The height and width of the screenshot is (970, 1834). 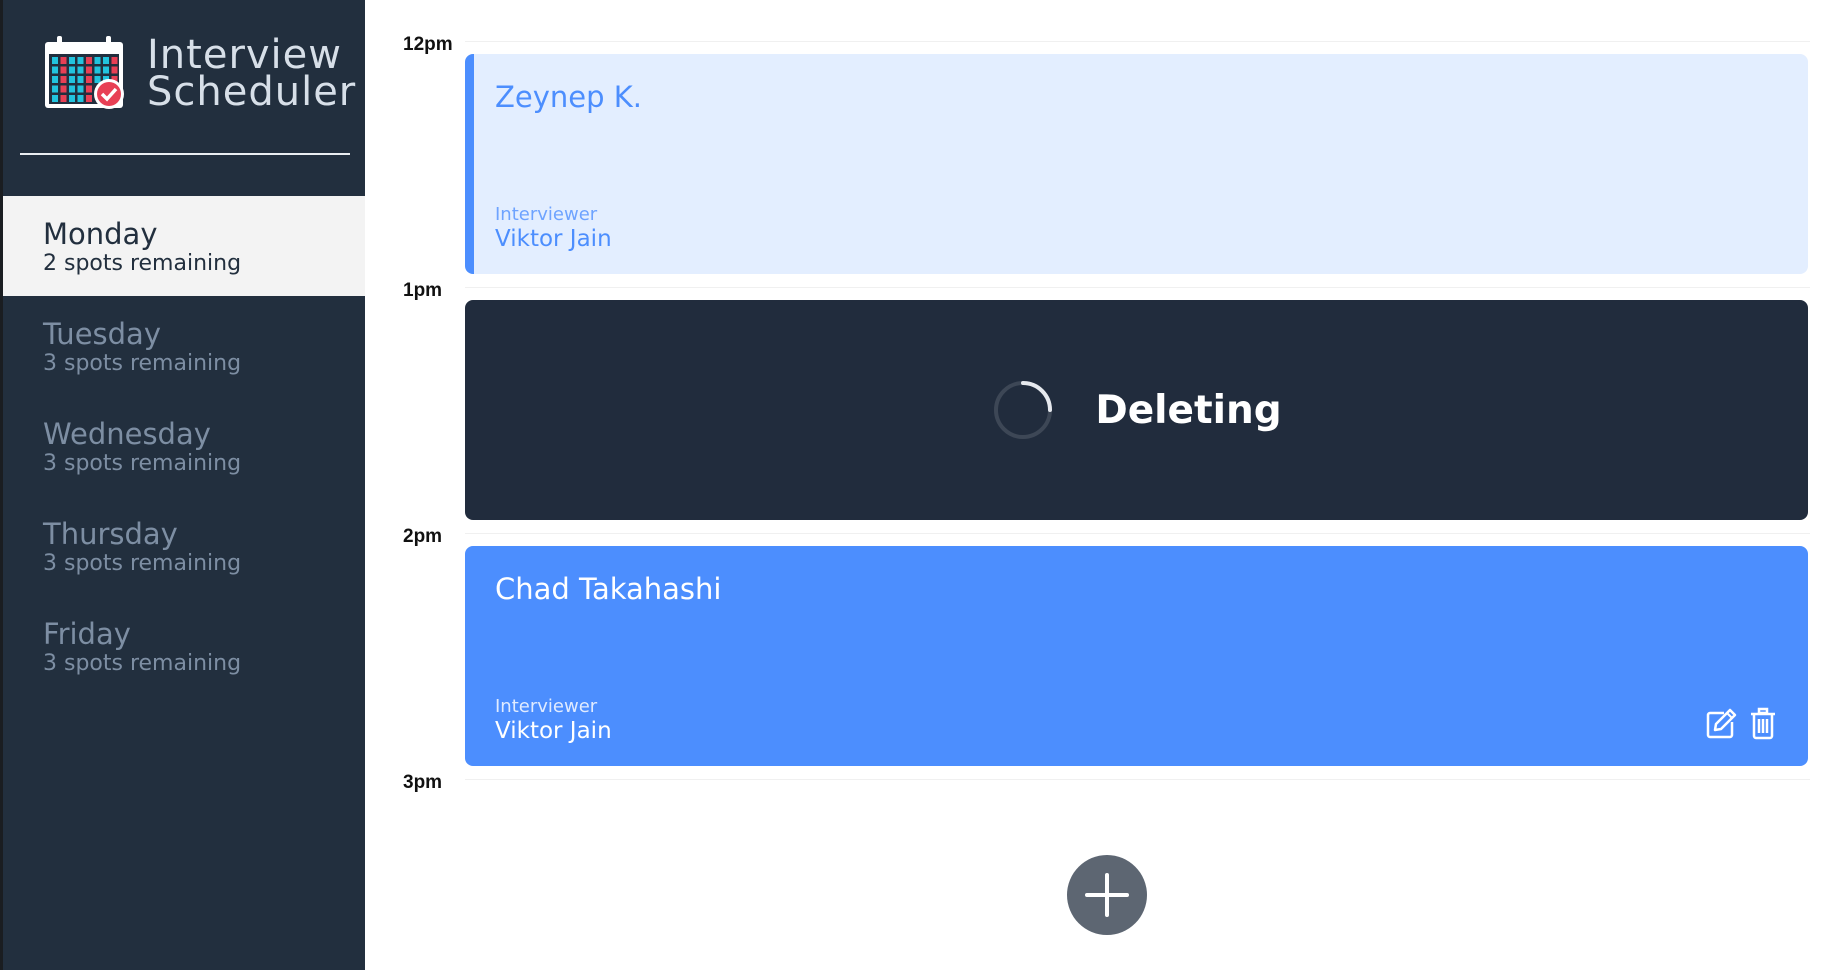 What do you see at coordinates (142, 263) in the screenshot?
I see `day-spots: 2 spots remaining` at bounding box center [142, 263].